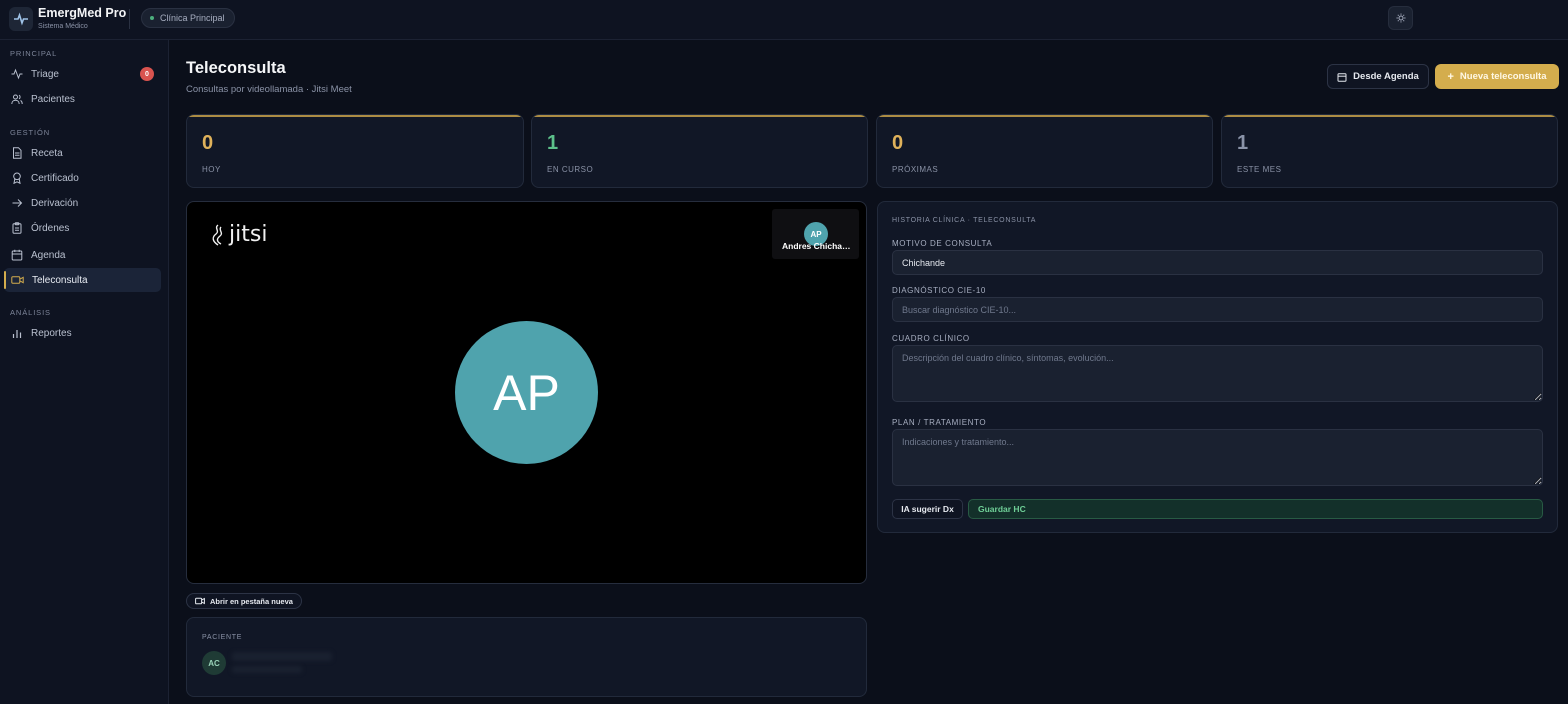 This screenshot has width=1568, height=704. What do you see at coordinates (17, 74) in the screenshot?
I see `activity-icon` at bounding box center [17, 74].